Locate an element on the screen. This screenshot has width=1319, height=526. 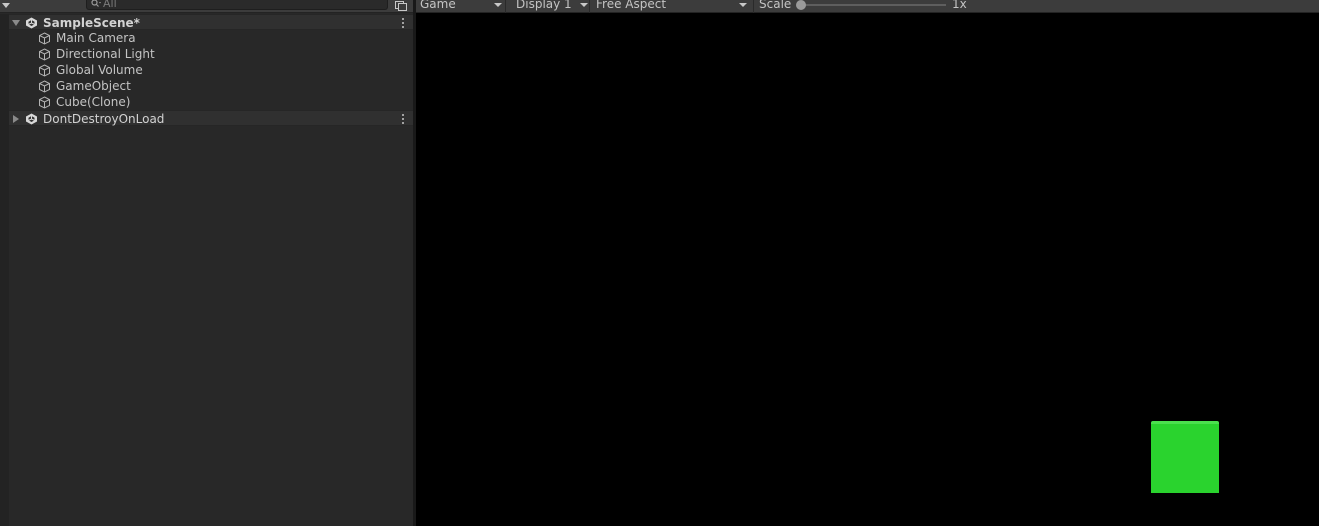
hierarchy-item-directional-light: Directional Light is located at coordinates (211, 54).